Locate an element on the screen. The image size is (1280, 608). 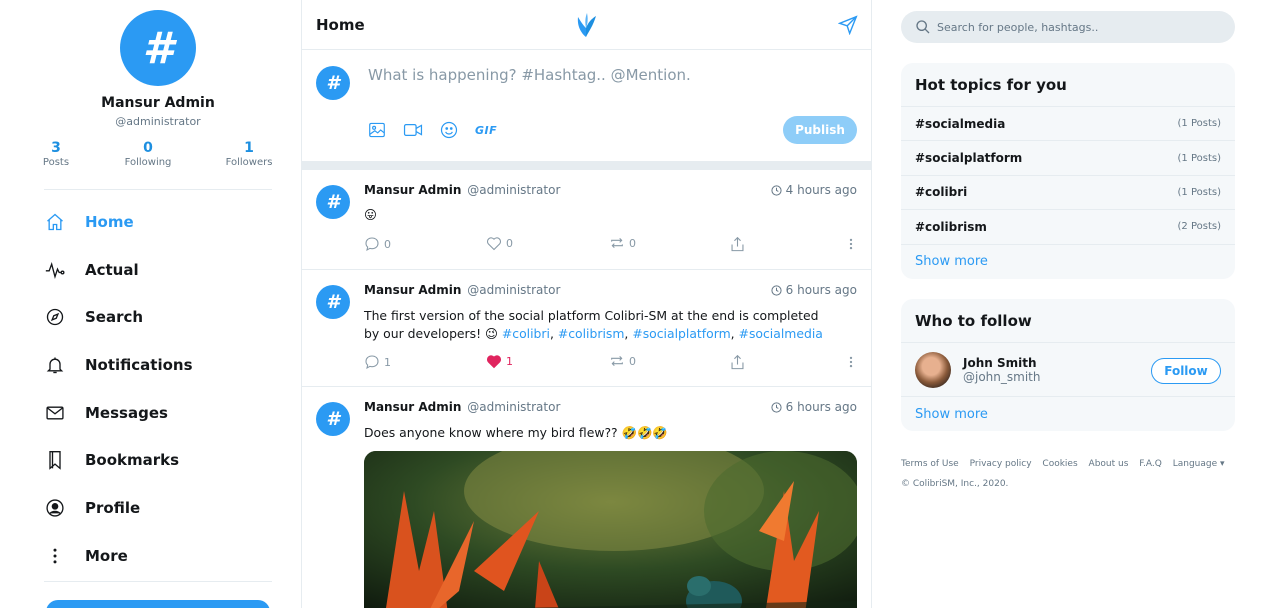
image-icon is located at coordinates (377, 130).